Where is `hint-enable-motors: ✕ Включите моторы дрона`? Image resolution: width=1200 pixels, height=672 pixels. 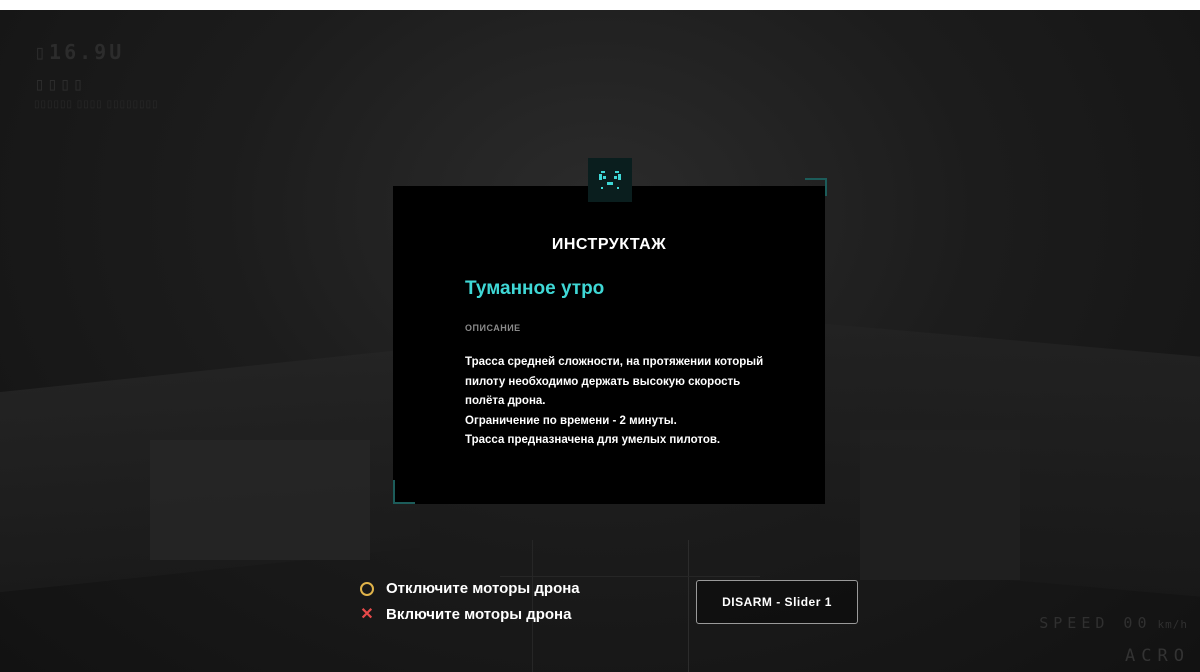
hint-enable-motors: ✕ Включите моторы дрона is located at coordinates (464, 614).